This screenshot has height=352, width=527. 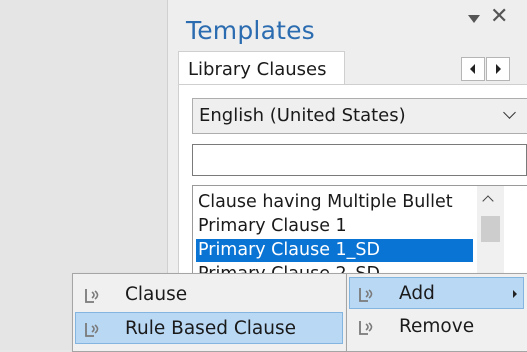 What do you see at coordinates (509, 112) in the screenshot?
I see `chevron-down-icon` at bounding box center [509, 112].